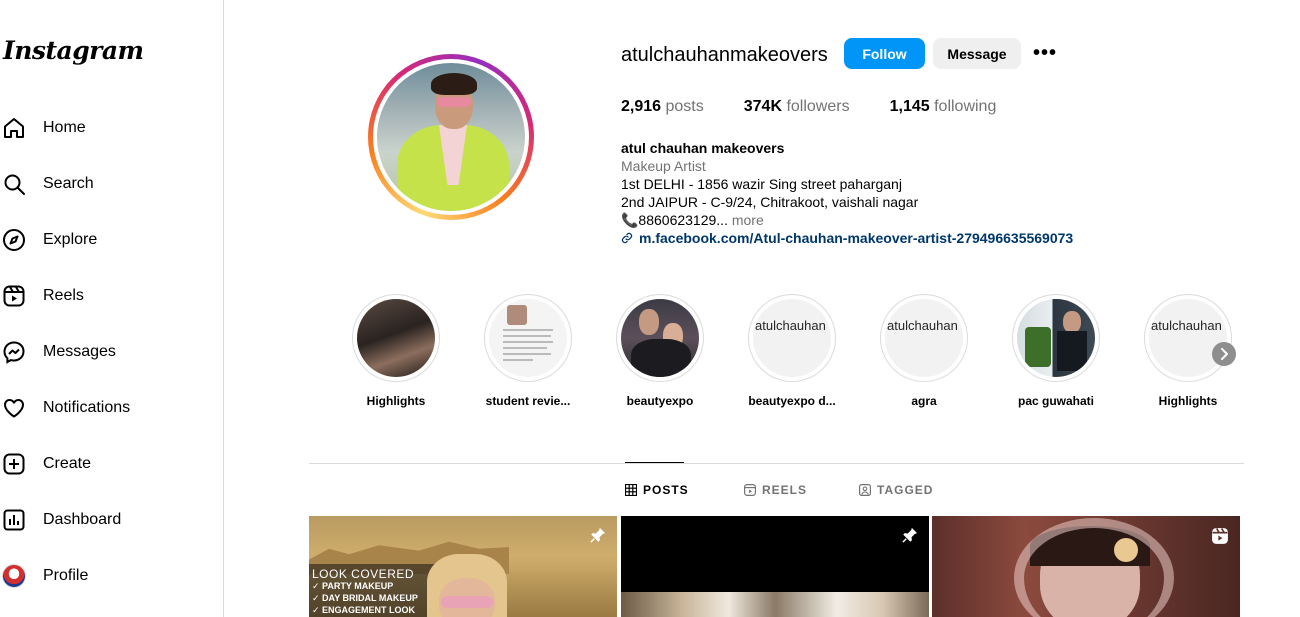 The height and width of the screenshot is (617, 1300). What do you see at coordinates (631, 490) in the screenshot?
I see `grid-icon` at bounding box center [631, 490].